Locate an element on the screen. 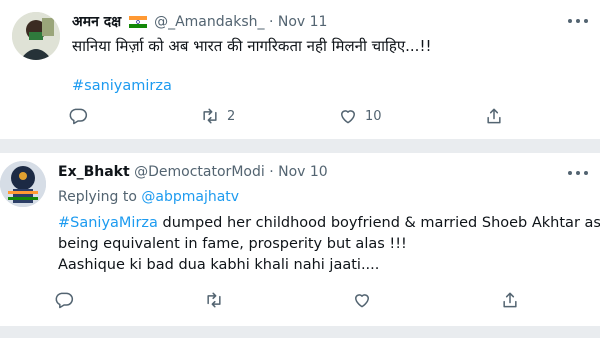  retweet-button: 2 is located at coordinates (217, 116).